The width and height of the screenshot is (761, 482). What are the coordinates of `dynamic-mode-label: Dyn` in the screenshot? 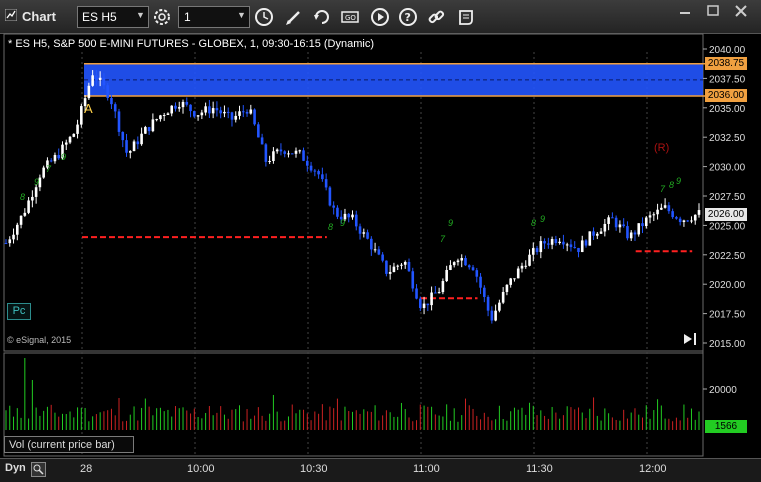 It's located at (15, 468).